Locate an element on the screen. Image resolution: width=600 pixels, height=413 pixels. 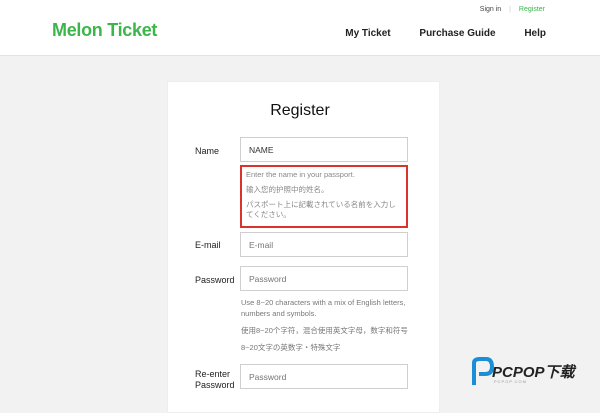
password-hint-zh: 使用8~20个字符，混合使用英文字母，数字和符号 is located at coordinates (324, 330).